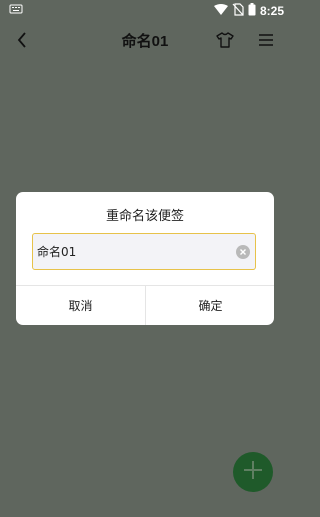 The width and height of the screenshot is (320, 517). What do you see at coordinates (144, 216) in the screenshot?
I see `dialog-title: 重命名该便签` at bounding box center [144, 216].